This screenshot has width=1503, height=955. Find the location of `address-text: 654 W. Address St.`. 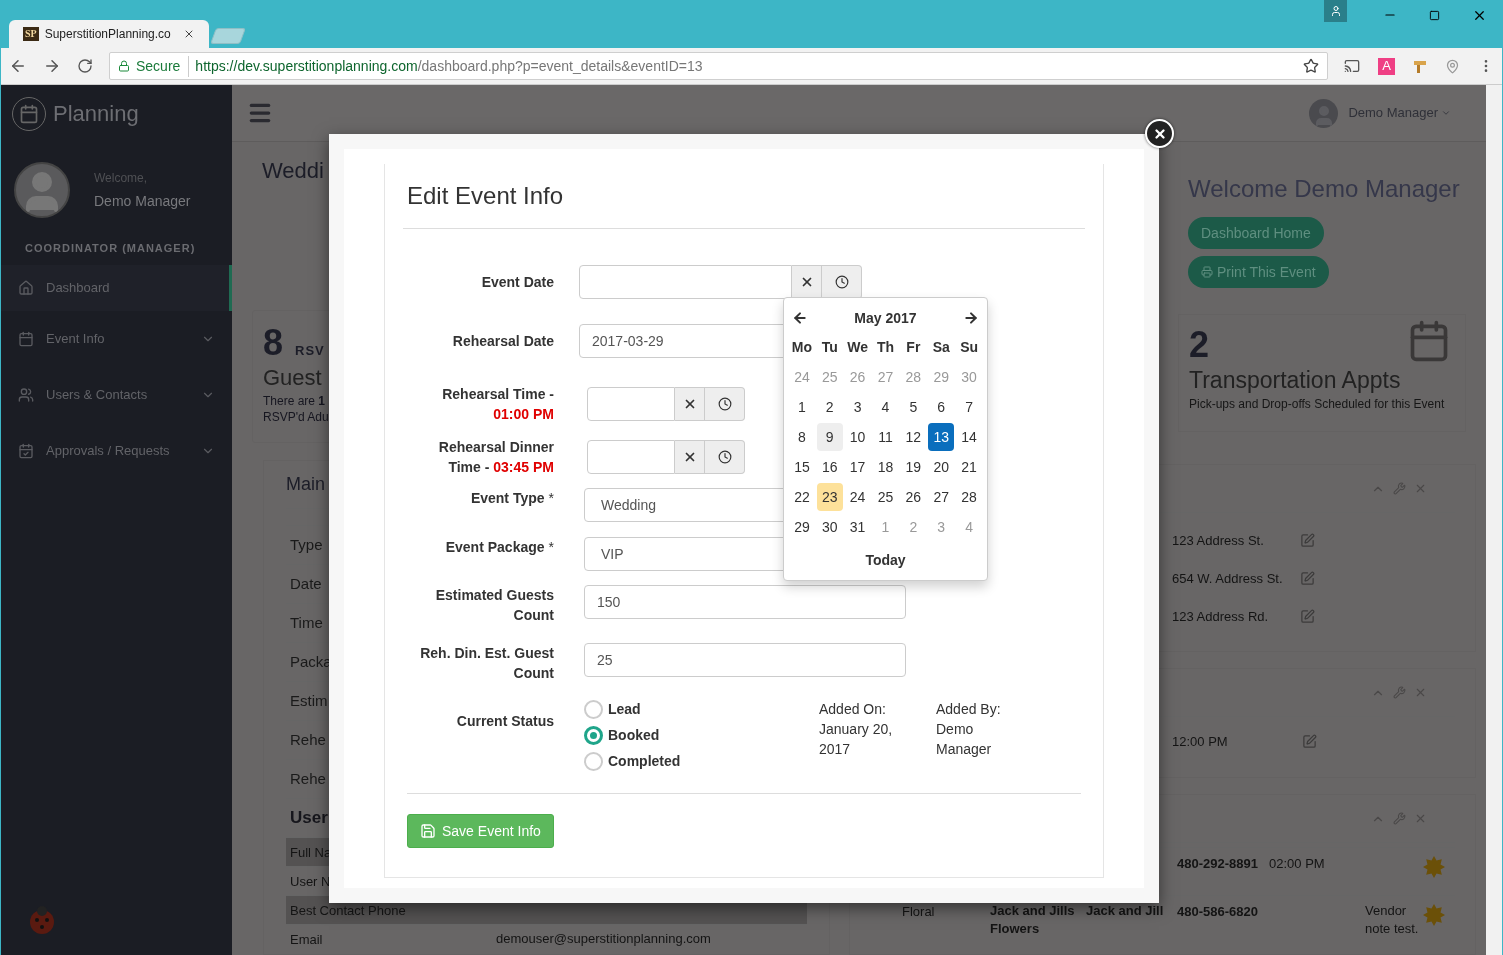

address-text: 654 W. Address St. is located at coordinates (1227, 578).